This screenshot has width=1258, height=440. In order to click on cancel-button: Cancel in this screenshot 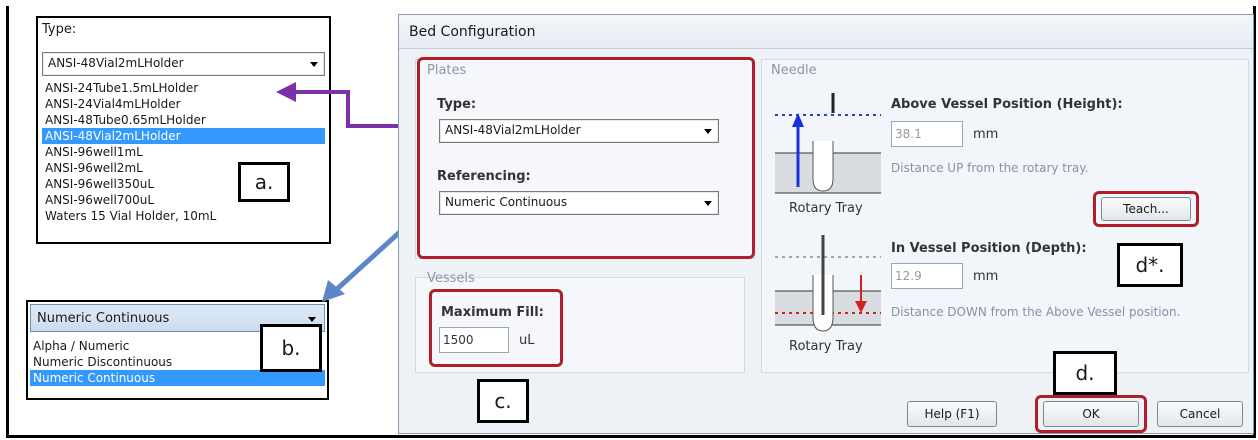, I will do `click(1200, 414)`.